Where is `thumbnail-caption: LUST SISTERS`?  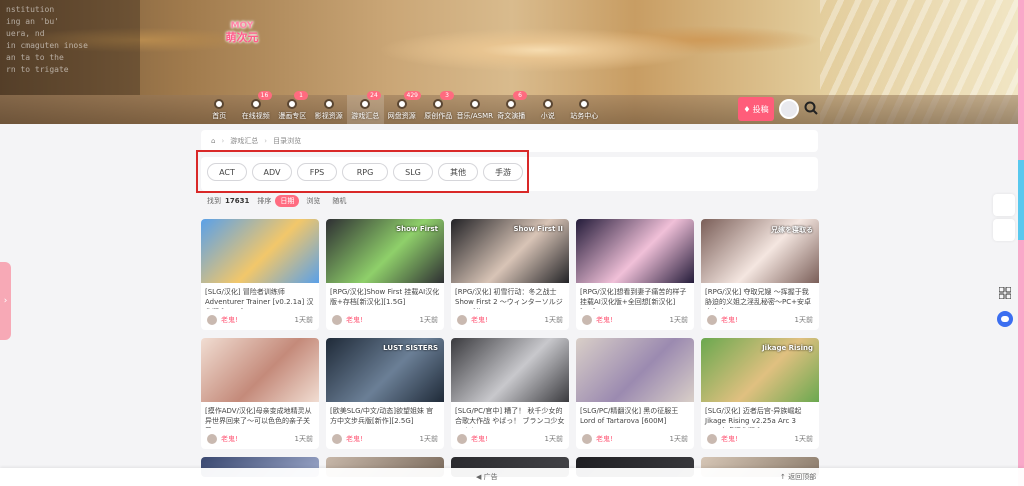
thumbnail-caption: LUST SISTERS is located at coordinates (410, 348).